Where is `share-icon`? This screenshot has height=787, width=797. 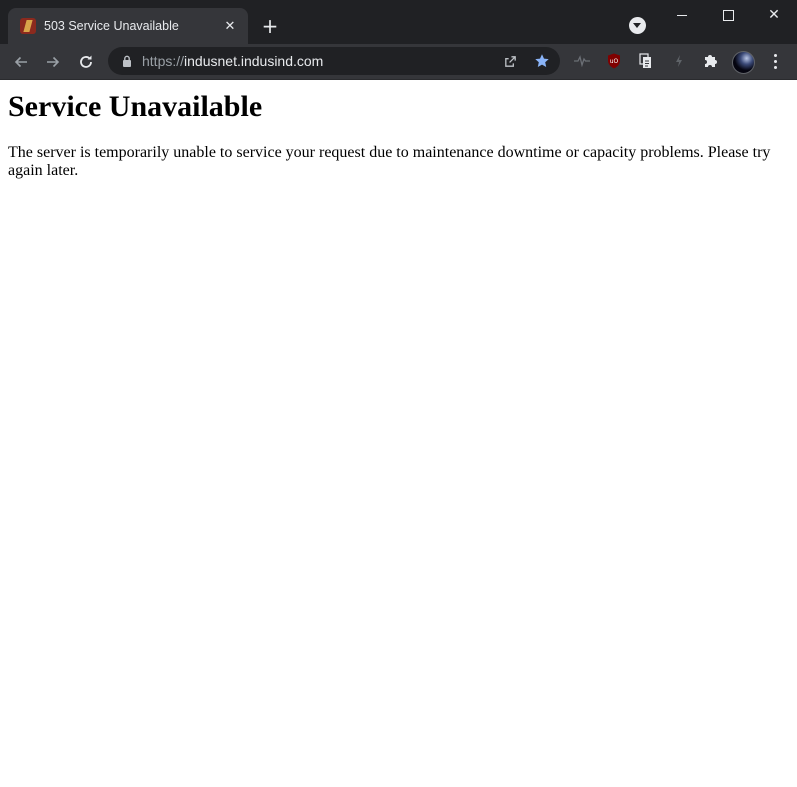 share-icon is located at coordinates (510, 61).